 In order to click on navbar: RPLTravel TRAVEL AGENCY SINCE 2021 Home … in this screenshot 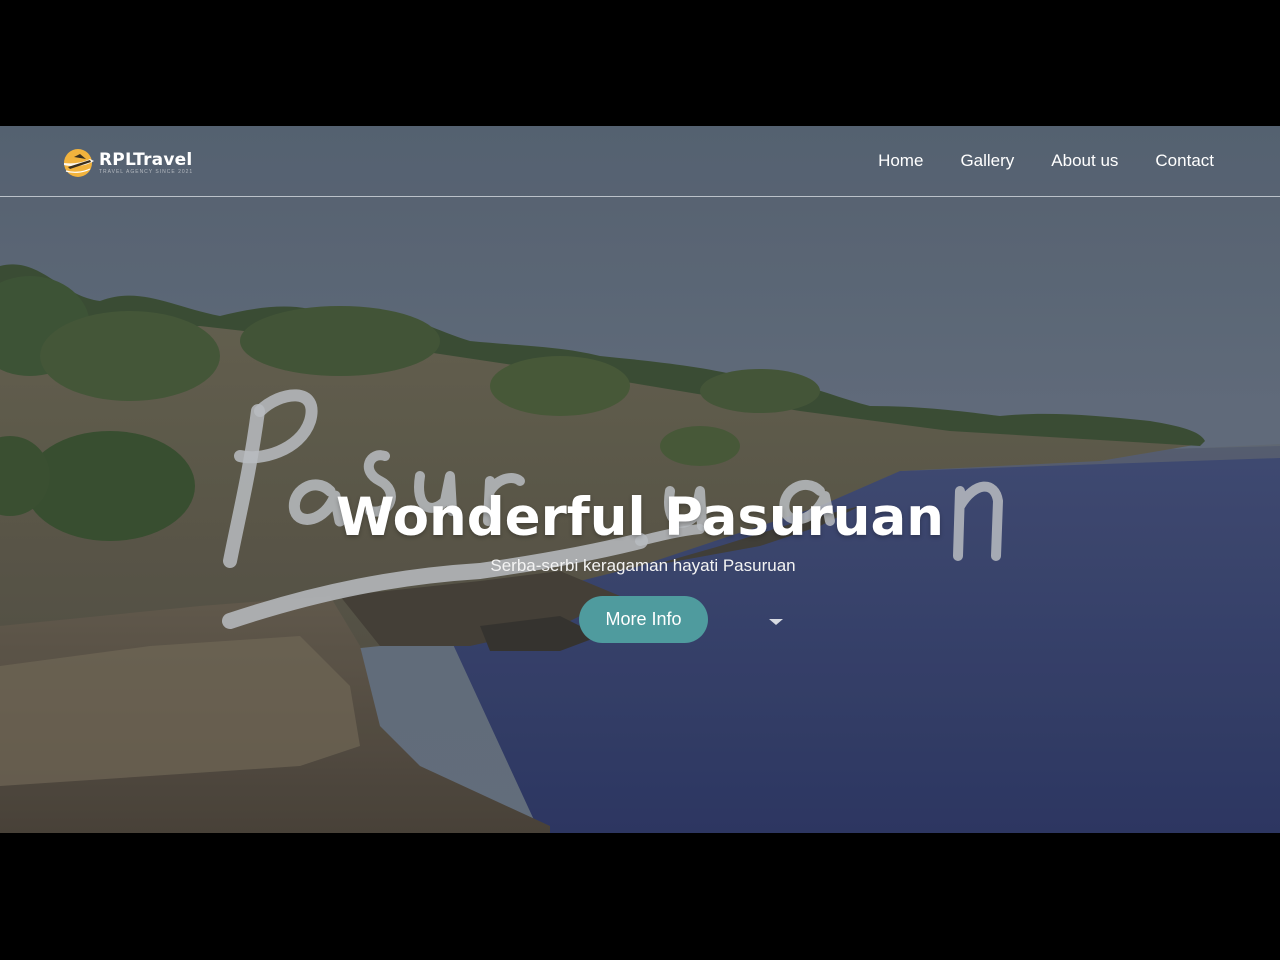, I will do `click(640, 161)`.